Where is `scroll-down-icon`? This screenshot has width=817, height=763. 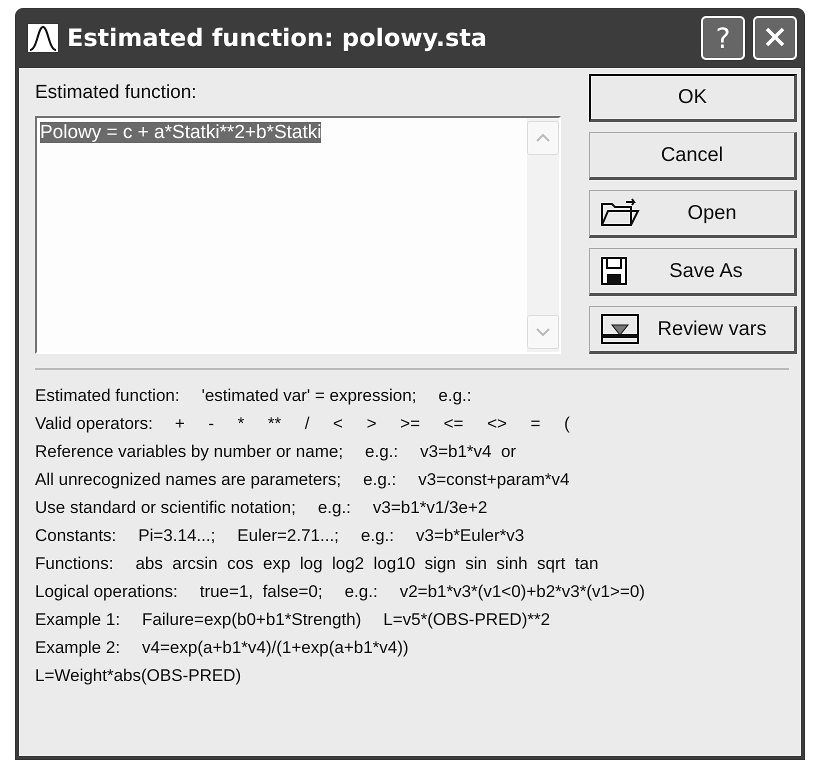
scroll-down-icon is located at coordinates (543, 332).